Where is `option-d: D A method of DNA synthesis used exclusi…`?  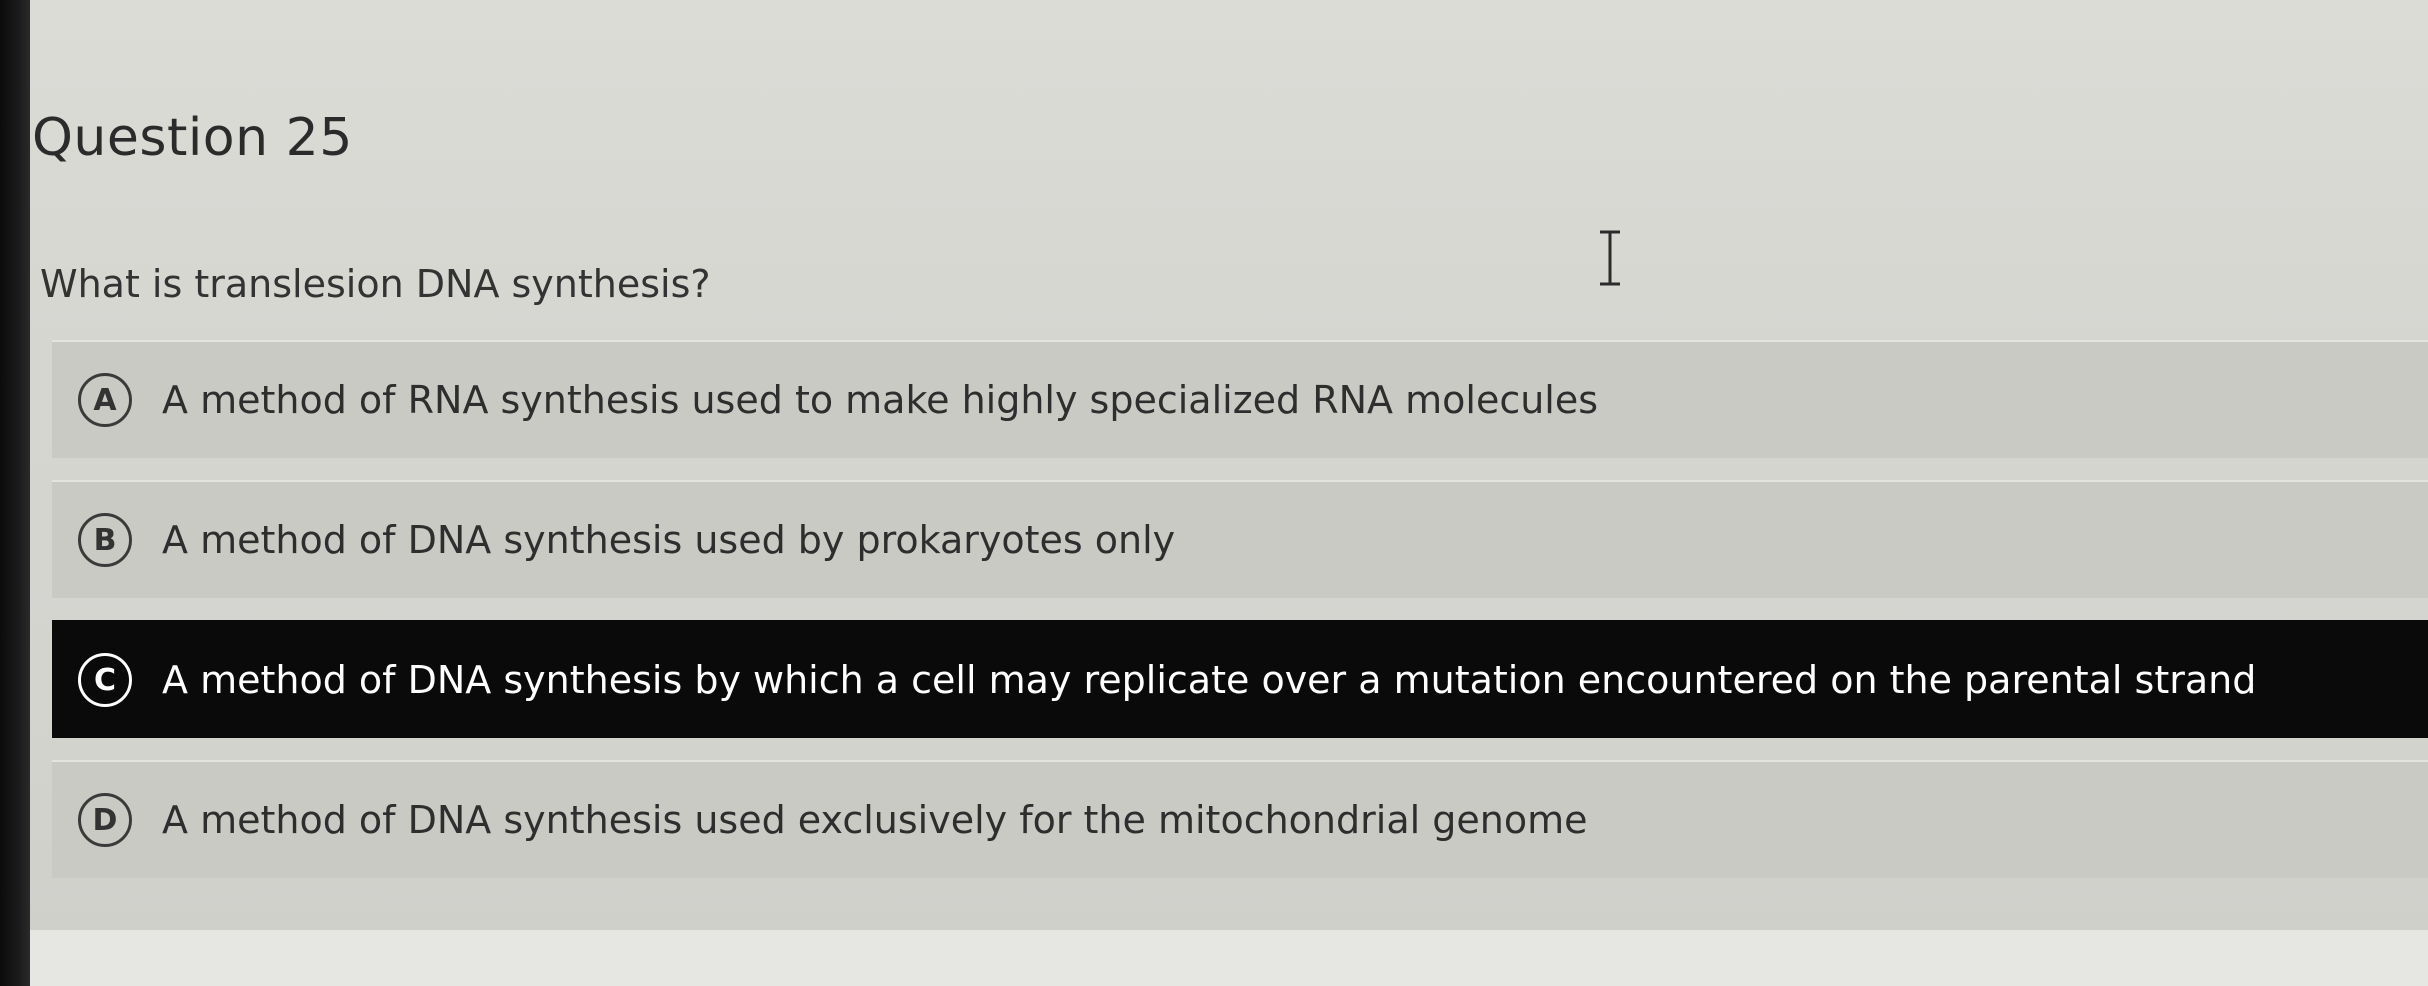 option-d: D A method of DNA synthesis used exclusi… is located at coordinates (1240, 819).